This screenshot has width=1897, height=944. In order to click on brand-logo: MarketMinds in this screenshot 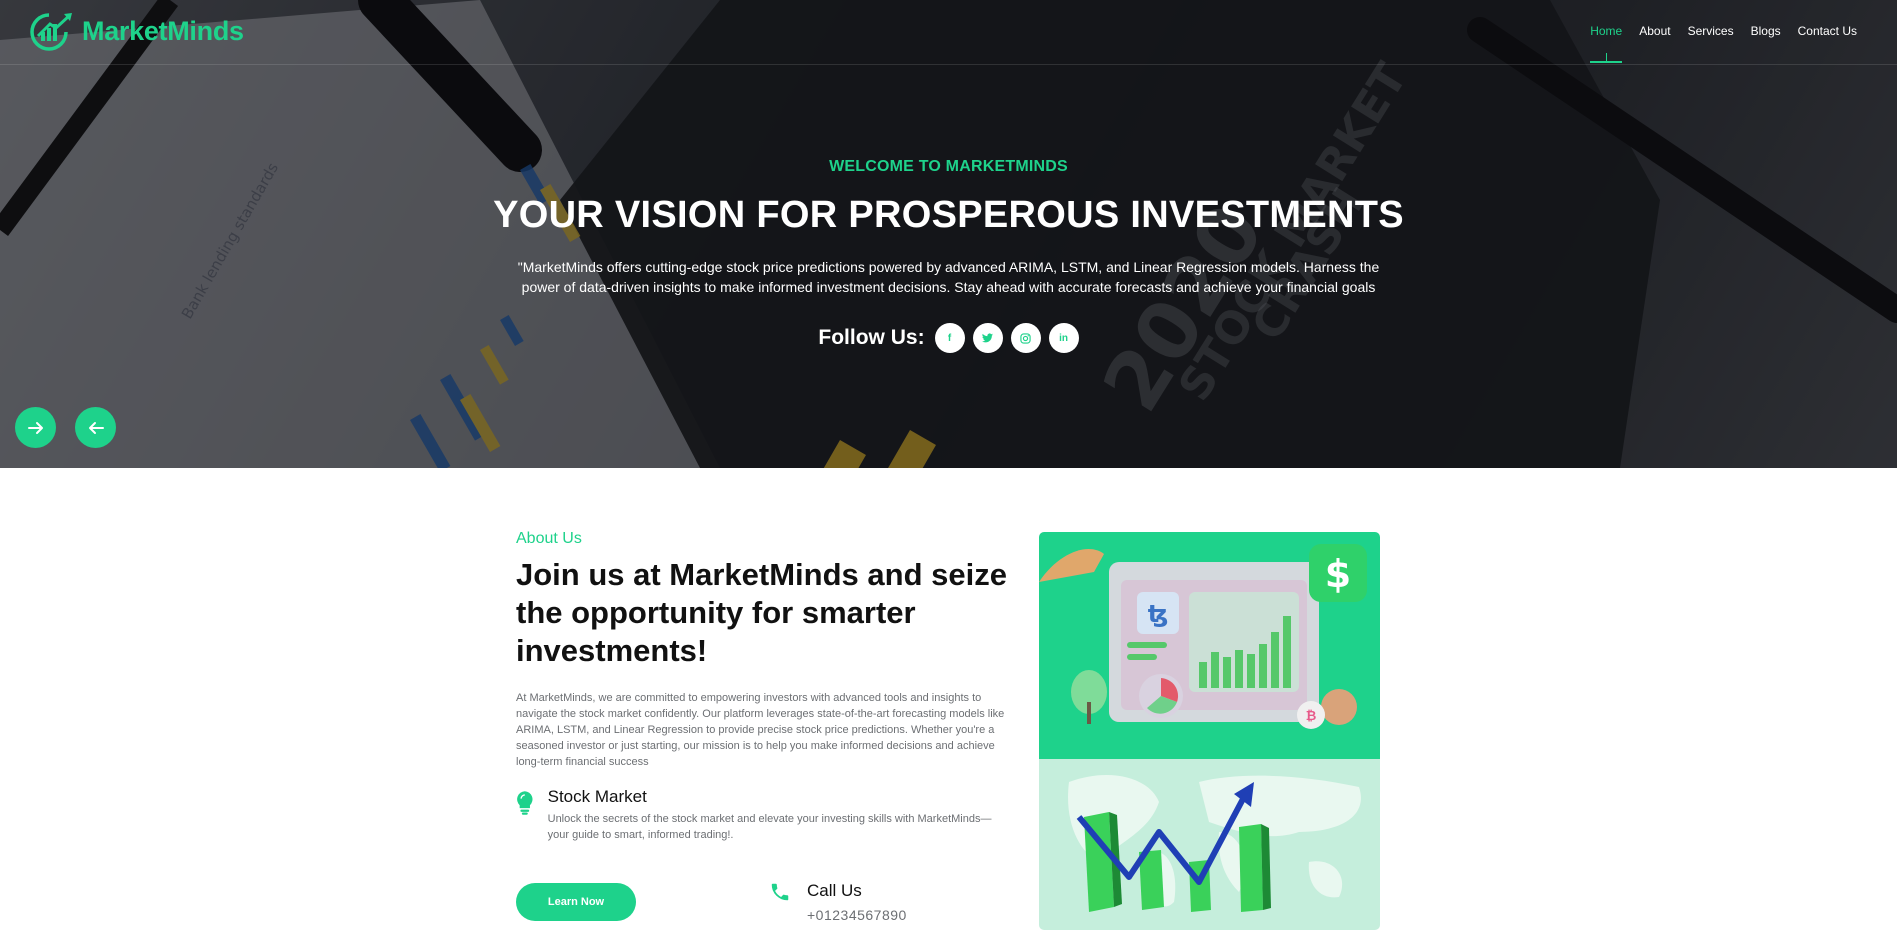, I will do `click(137, 31)`.